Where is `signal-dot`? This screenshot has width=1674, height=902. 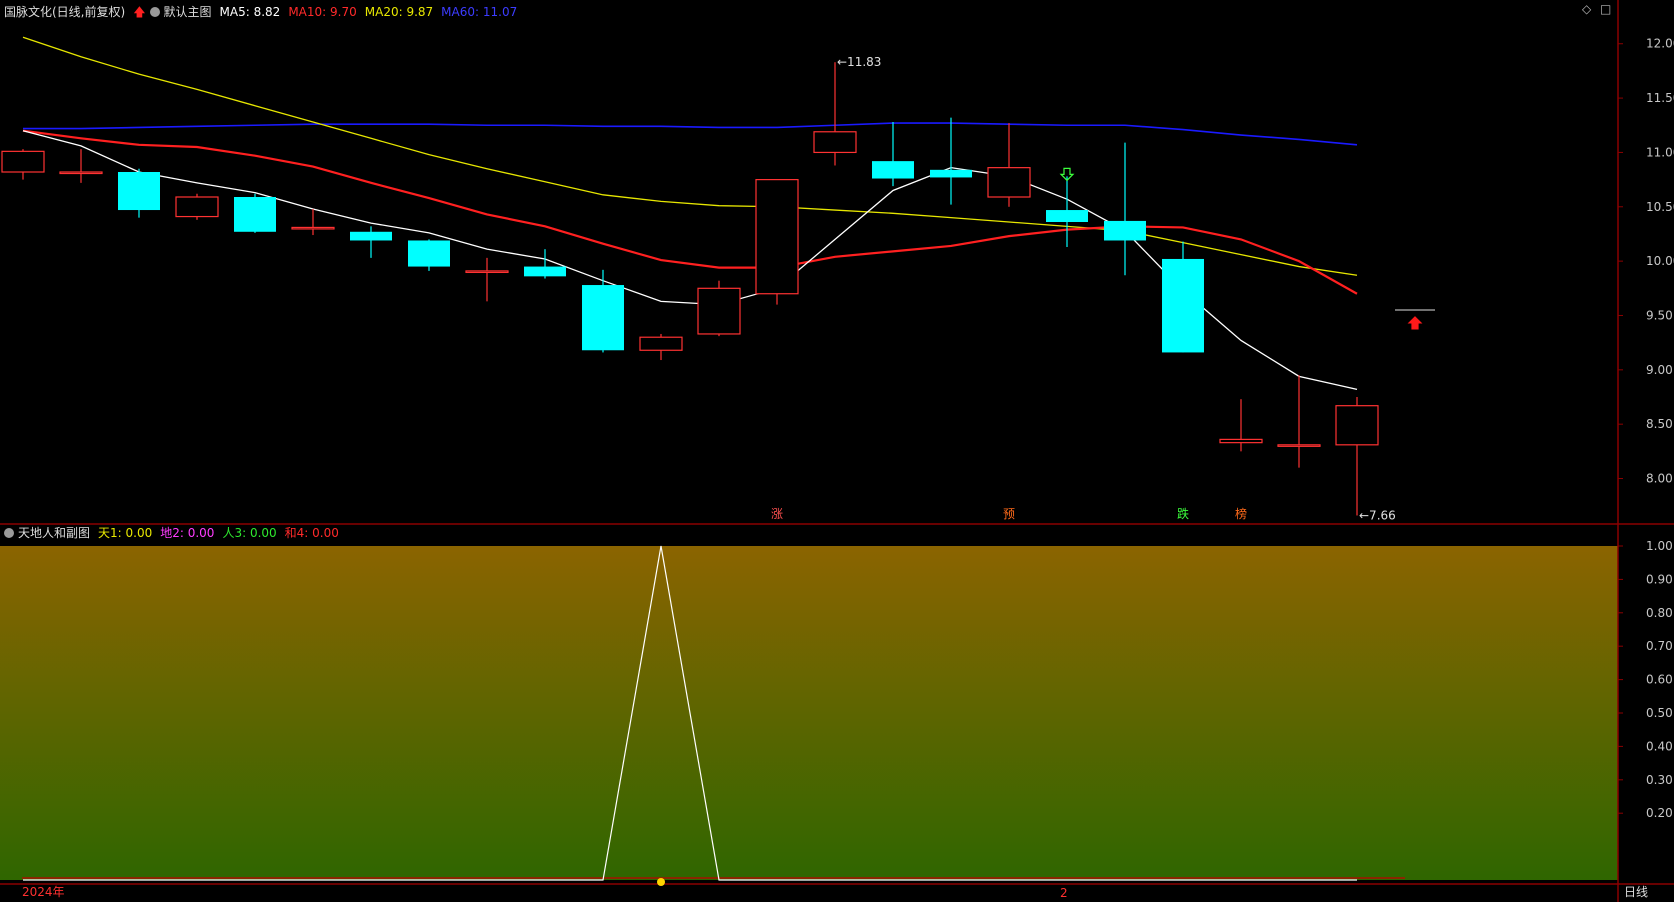
signal-dot is located at coordinates (661, 882).